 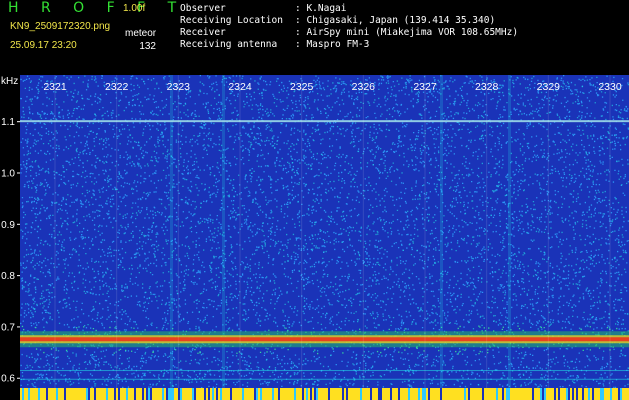 I want to click on meteor-count: 132, so click(x=147, y=46).